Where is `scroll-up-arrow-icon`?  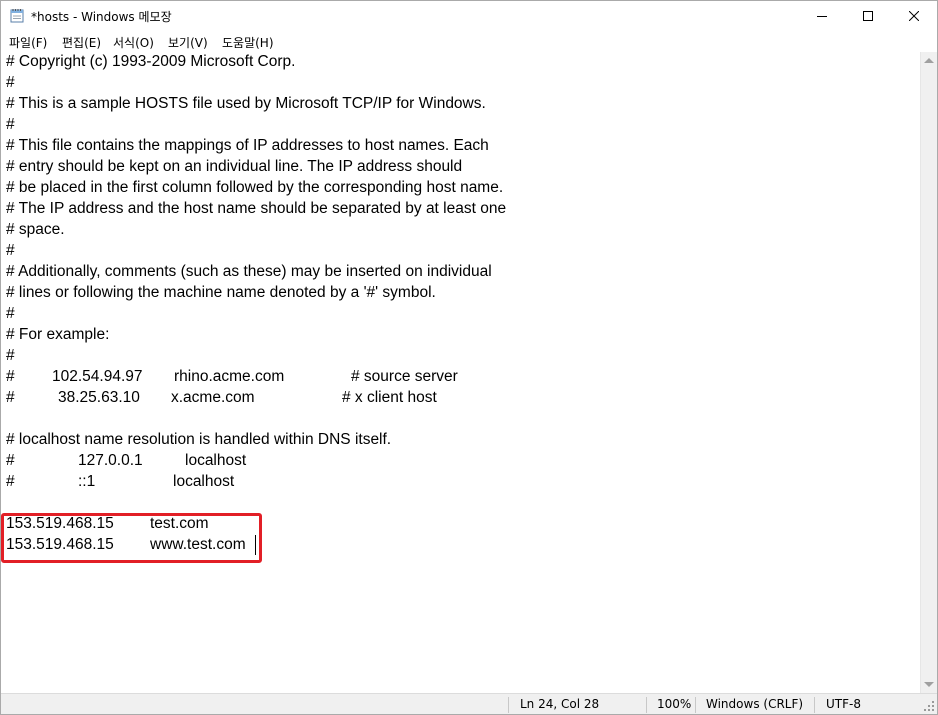
scroll-up-arrow-icon is located at coordinates (929, 60).